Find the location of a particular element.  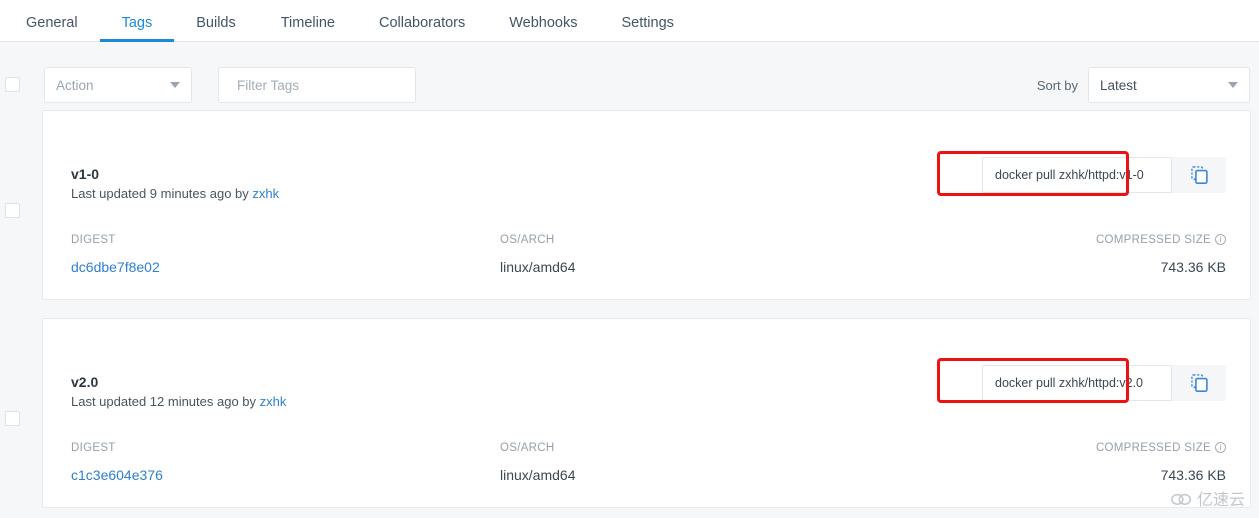

pull-command-group: docker pull zxhk/httpd:v2.0 is located at coordinates (1104, 383).